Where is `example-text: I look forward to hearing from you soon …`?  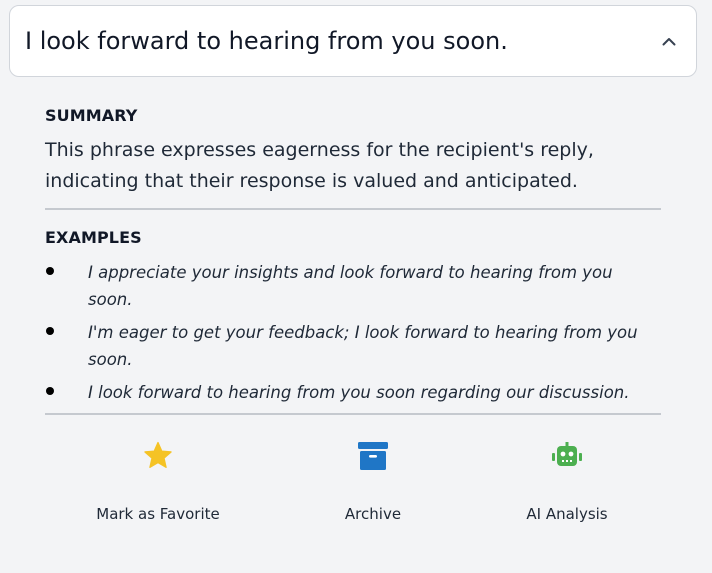
example-text: I look forward to hearing from you soon … is located at coordinates (359, 392).